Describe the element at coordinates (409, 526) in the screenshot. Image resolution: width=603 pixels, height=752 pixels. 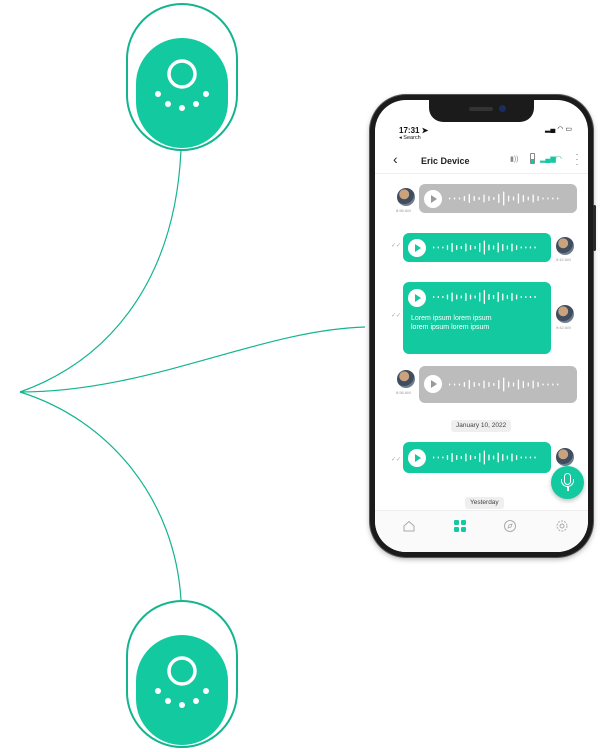
I see `home-icon` at that location.